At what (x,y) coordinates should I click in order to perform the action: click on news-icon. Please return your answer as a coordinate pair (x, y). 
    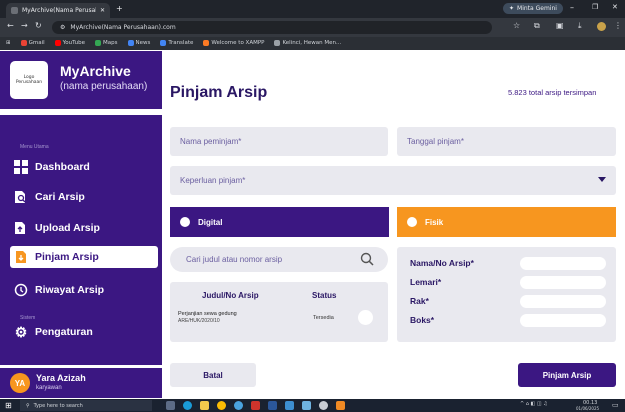
    Looking at the image, I should click on (130, 43).